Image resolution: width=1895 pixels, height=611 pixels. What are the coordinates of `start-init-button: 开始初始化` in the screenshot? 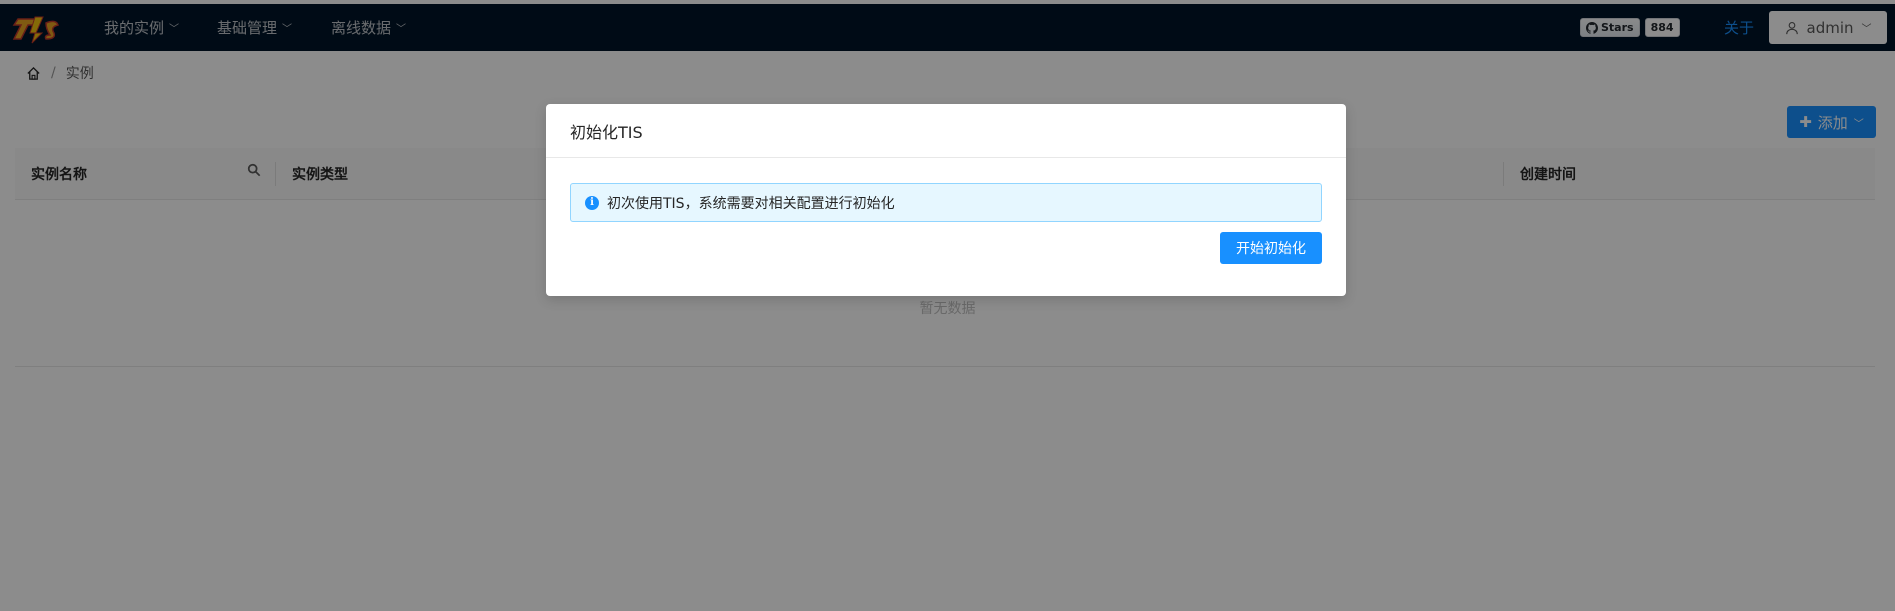 It's located at (1271, 248).